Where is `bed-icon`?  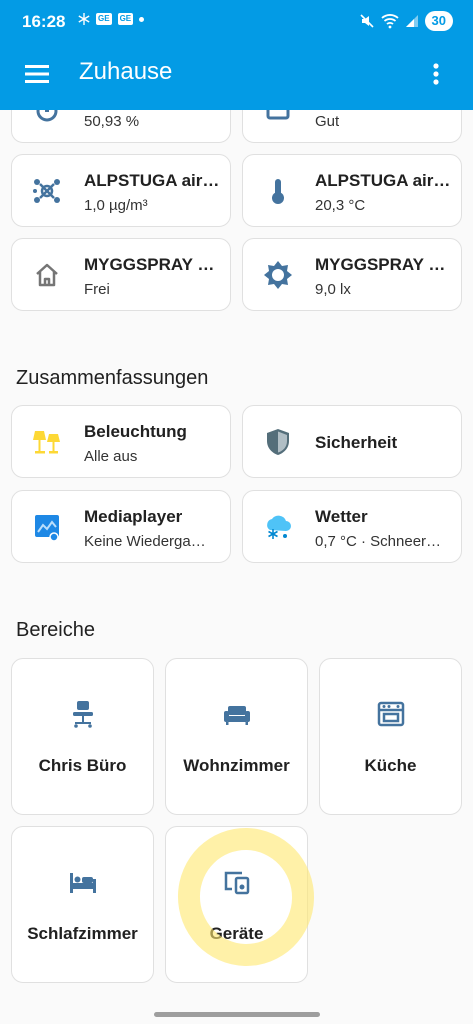
bed-icon is located at coordinates (82, 883).